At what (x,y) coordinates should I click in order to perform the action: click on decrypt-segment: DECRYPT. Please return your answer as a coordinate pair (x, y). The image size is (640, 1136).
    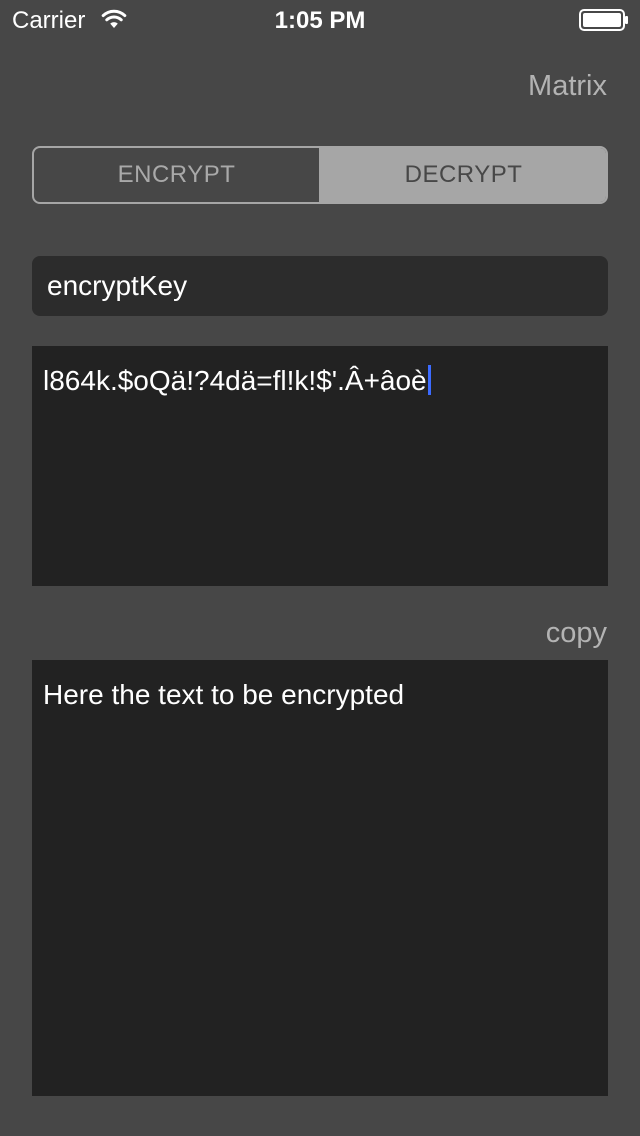
    Looking at the image, I should click on (463, 175).